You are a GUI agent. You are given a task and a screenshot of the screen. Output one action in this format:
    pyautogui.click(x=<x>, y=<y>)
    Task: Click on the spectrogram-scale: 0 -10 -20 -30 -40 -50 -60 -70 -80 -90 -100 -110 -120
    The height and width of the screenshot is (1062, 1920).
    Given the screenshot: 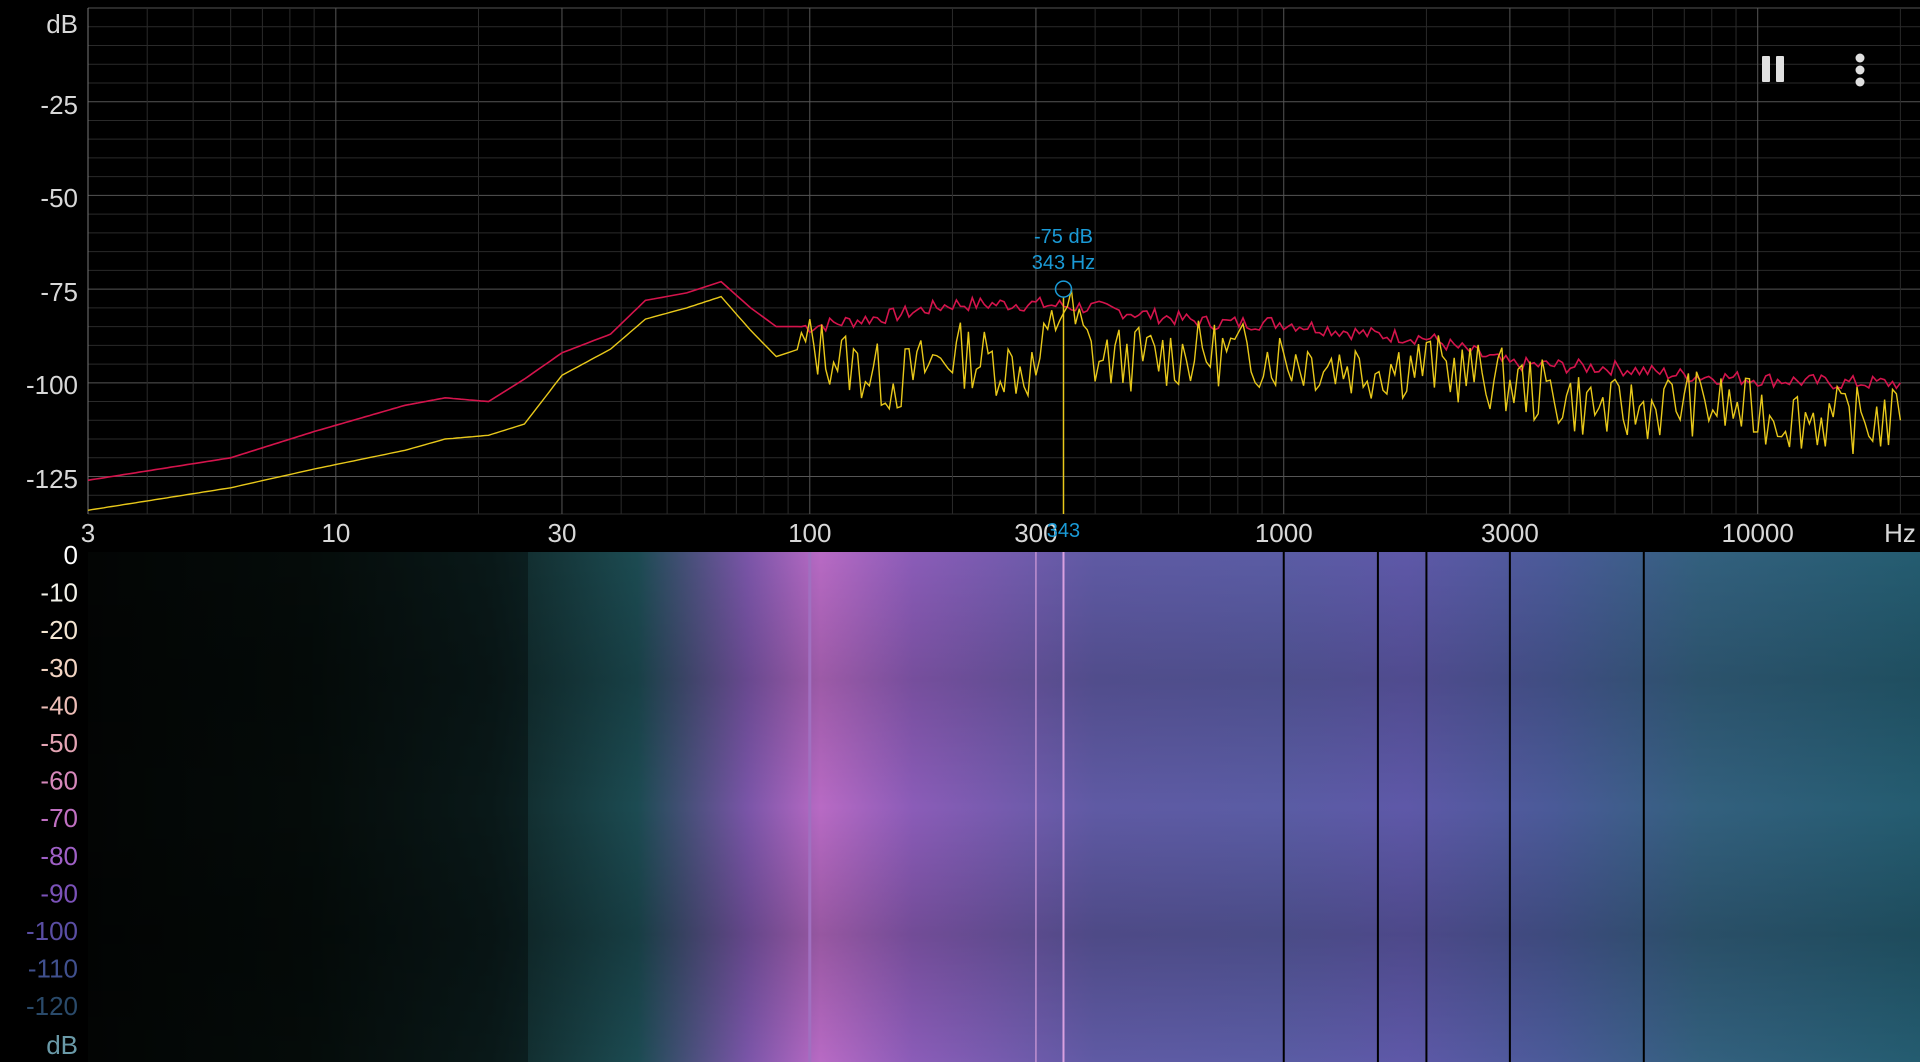 What is the action you would take?
    pyautogui.click(x=52, y=780)
    